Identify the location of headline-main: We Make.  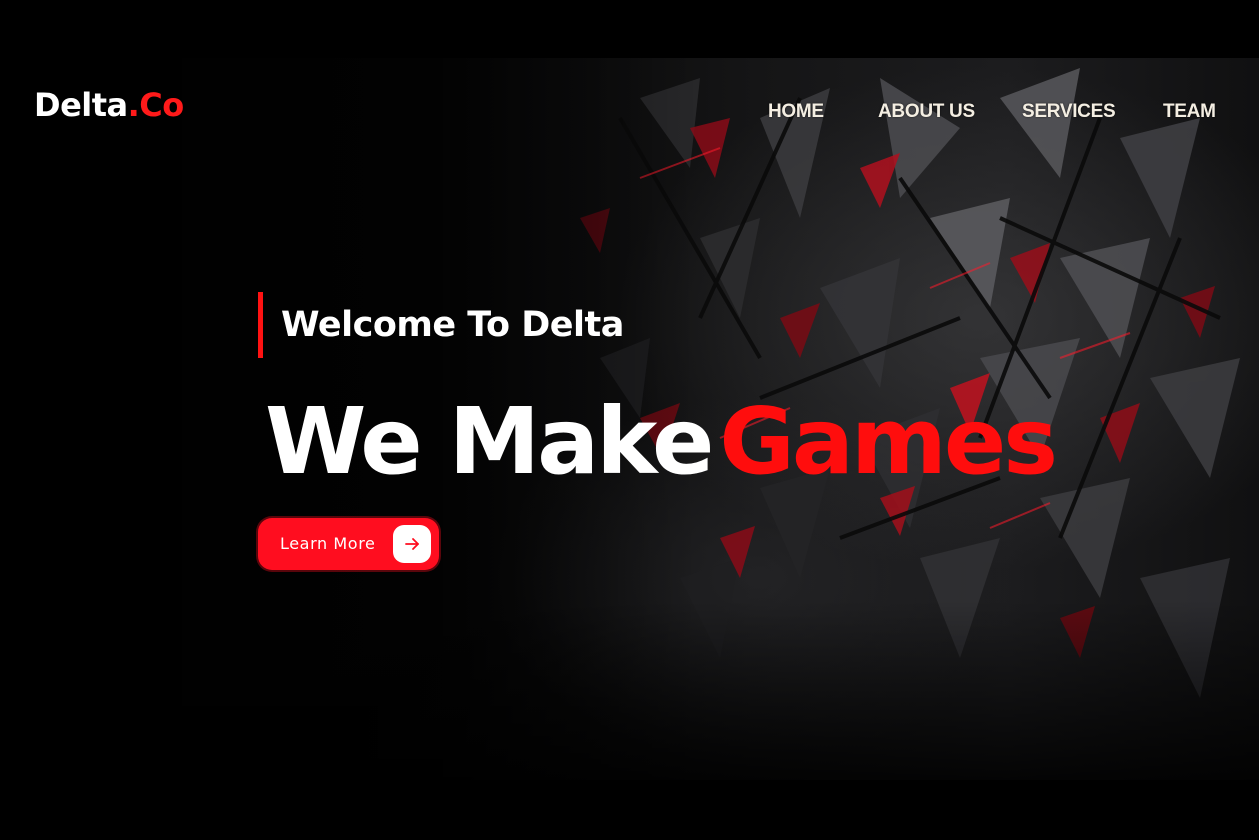
(489, 441).